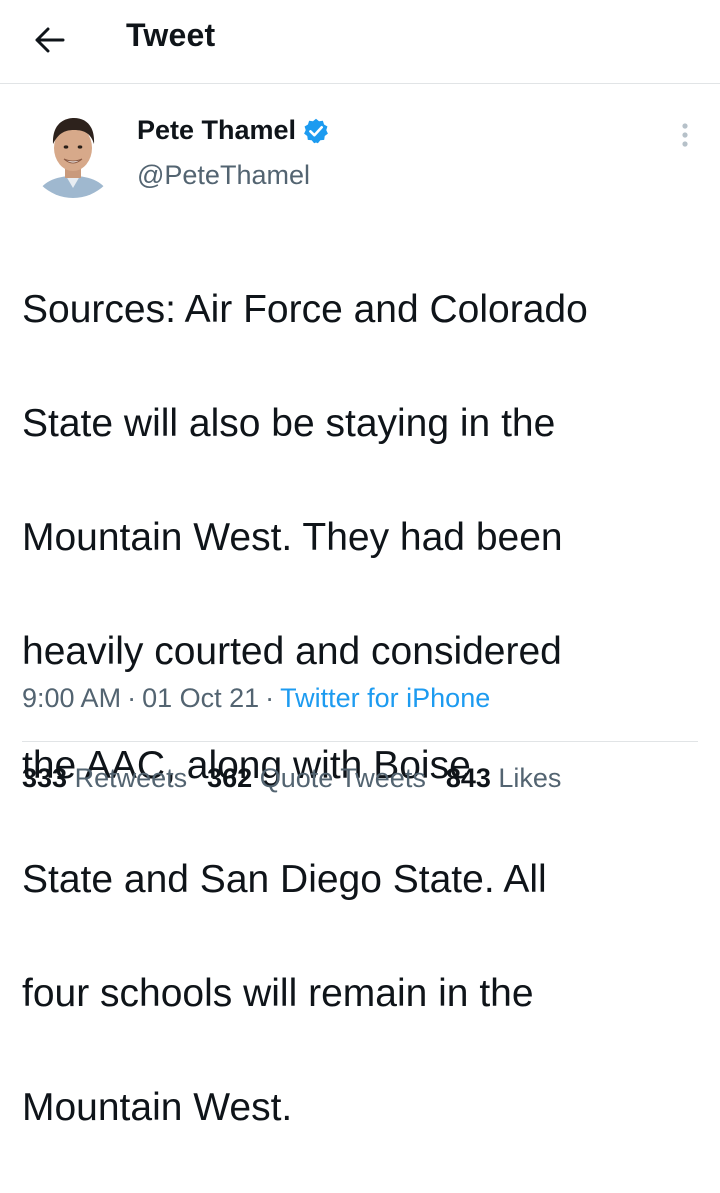 The width and height of the screenshot is (720, 1193). I want to click on avatar-image, so click(73, 153).